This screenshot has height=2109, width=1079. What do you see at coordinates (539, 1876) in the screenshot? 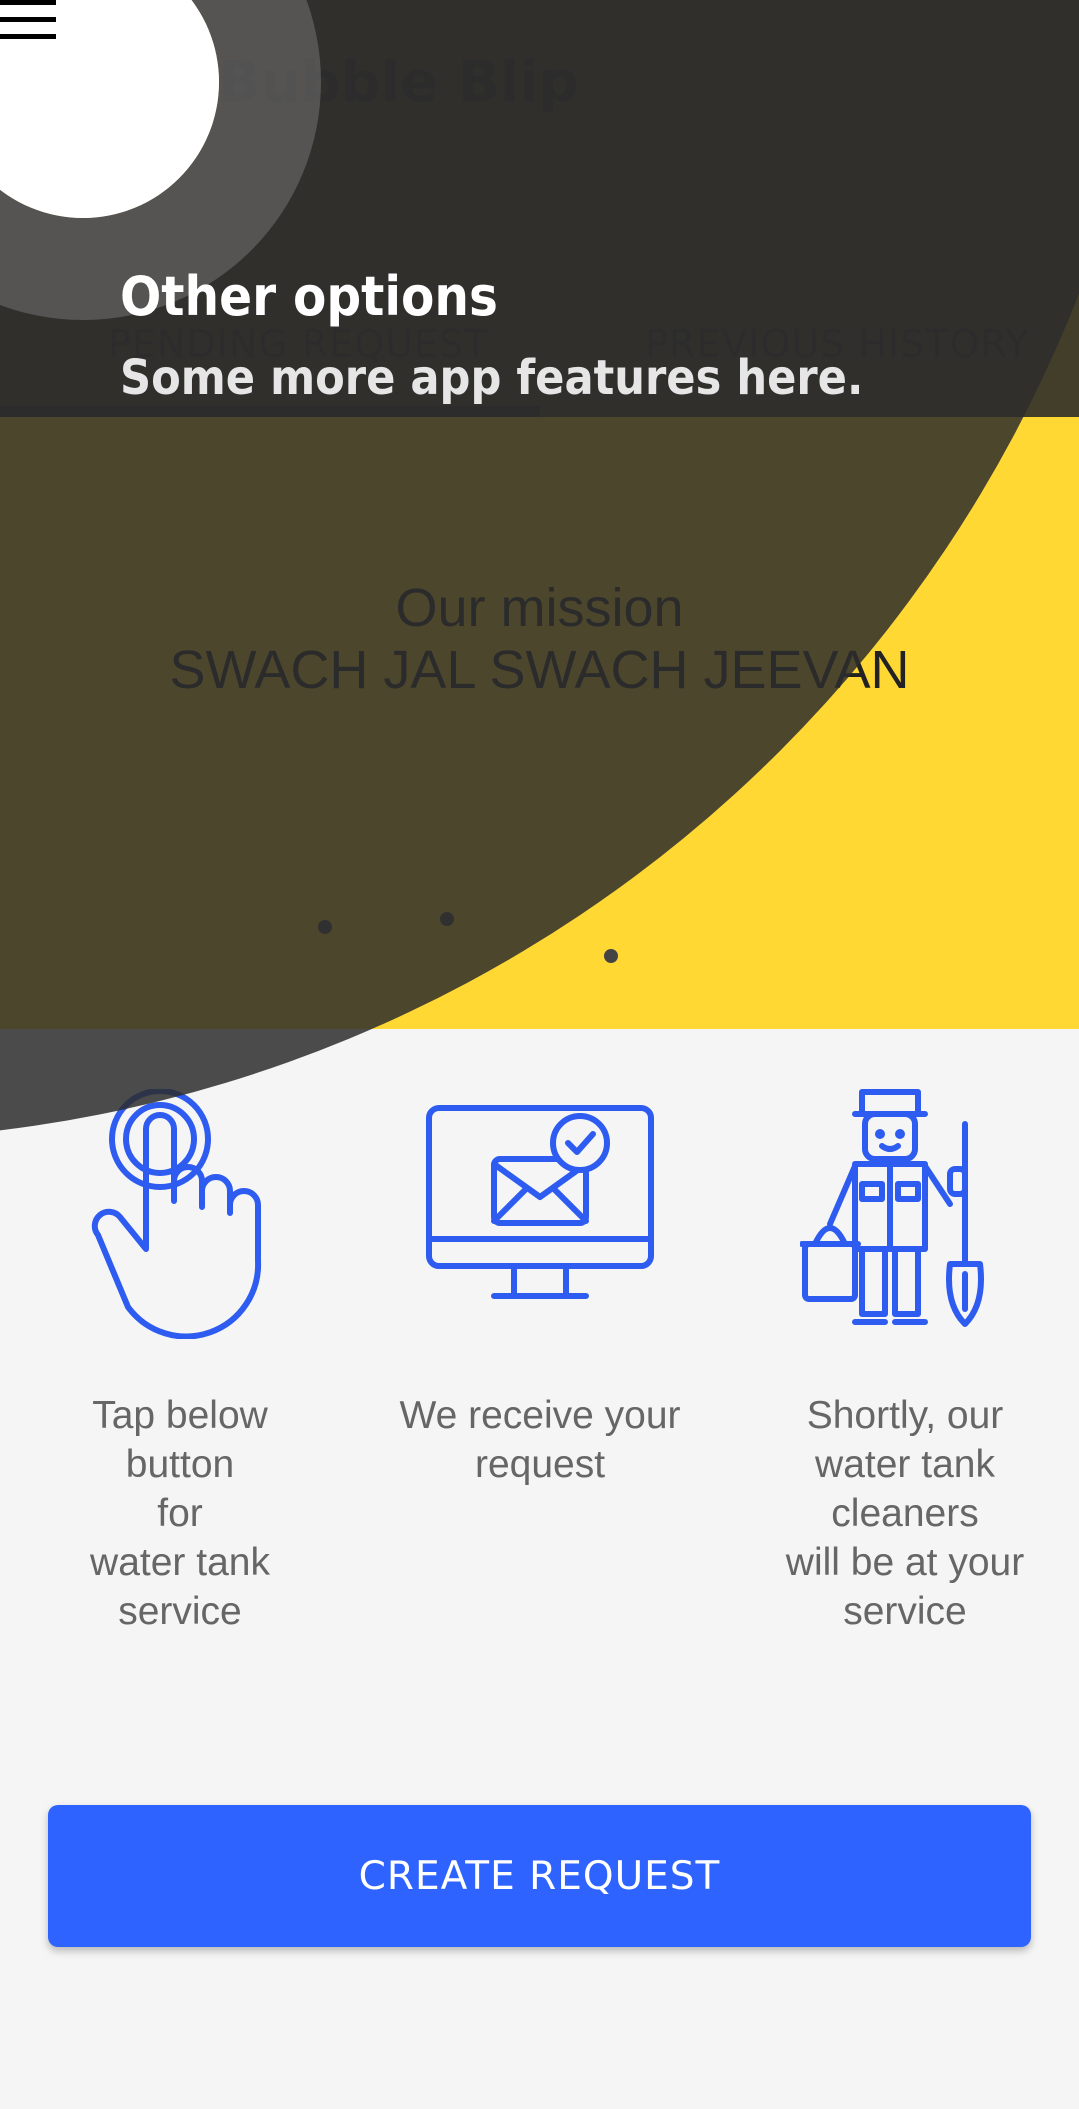
I see `create-request-button: CREATE REQUEST` at bounding box center [539, 1876].